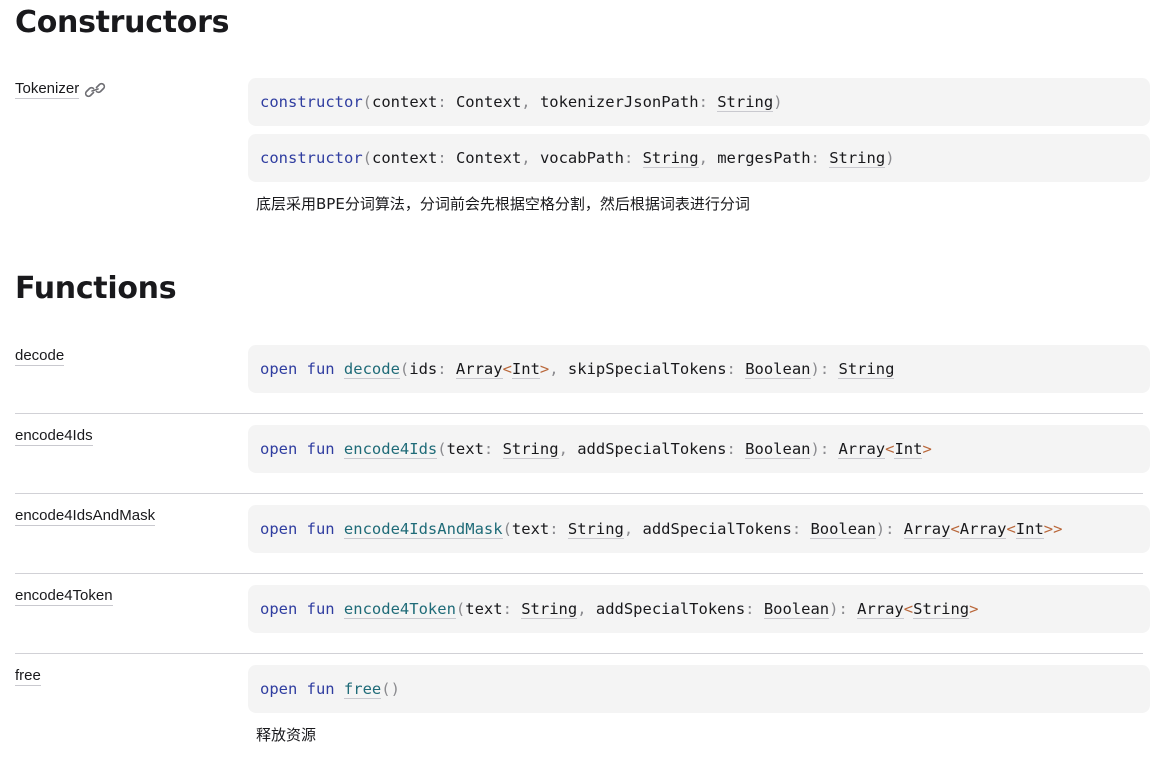 Image resolution: width=1159 pixels, height=767 pixels. I want to click on return-type-link: Array<String>, so click(918, 609).